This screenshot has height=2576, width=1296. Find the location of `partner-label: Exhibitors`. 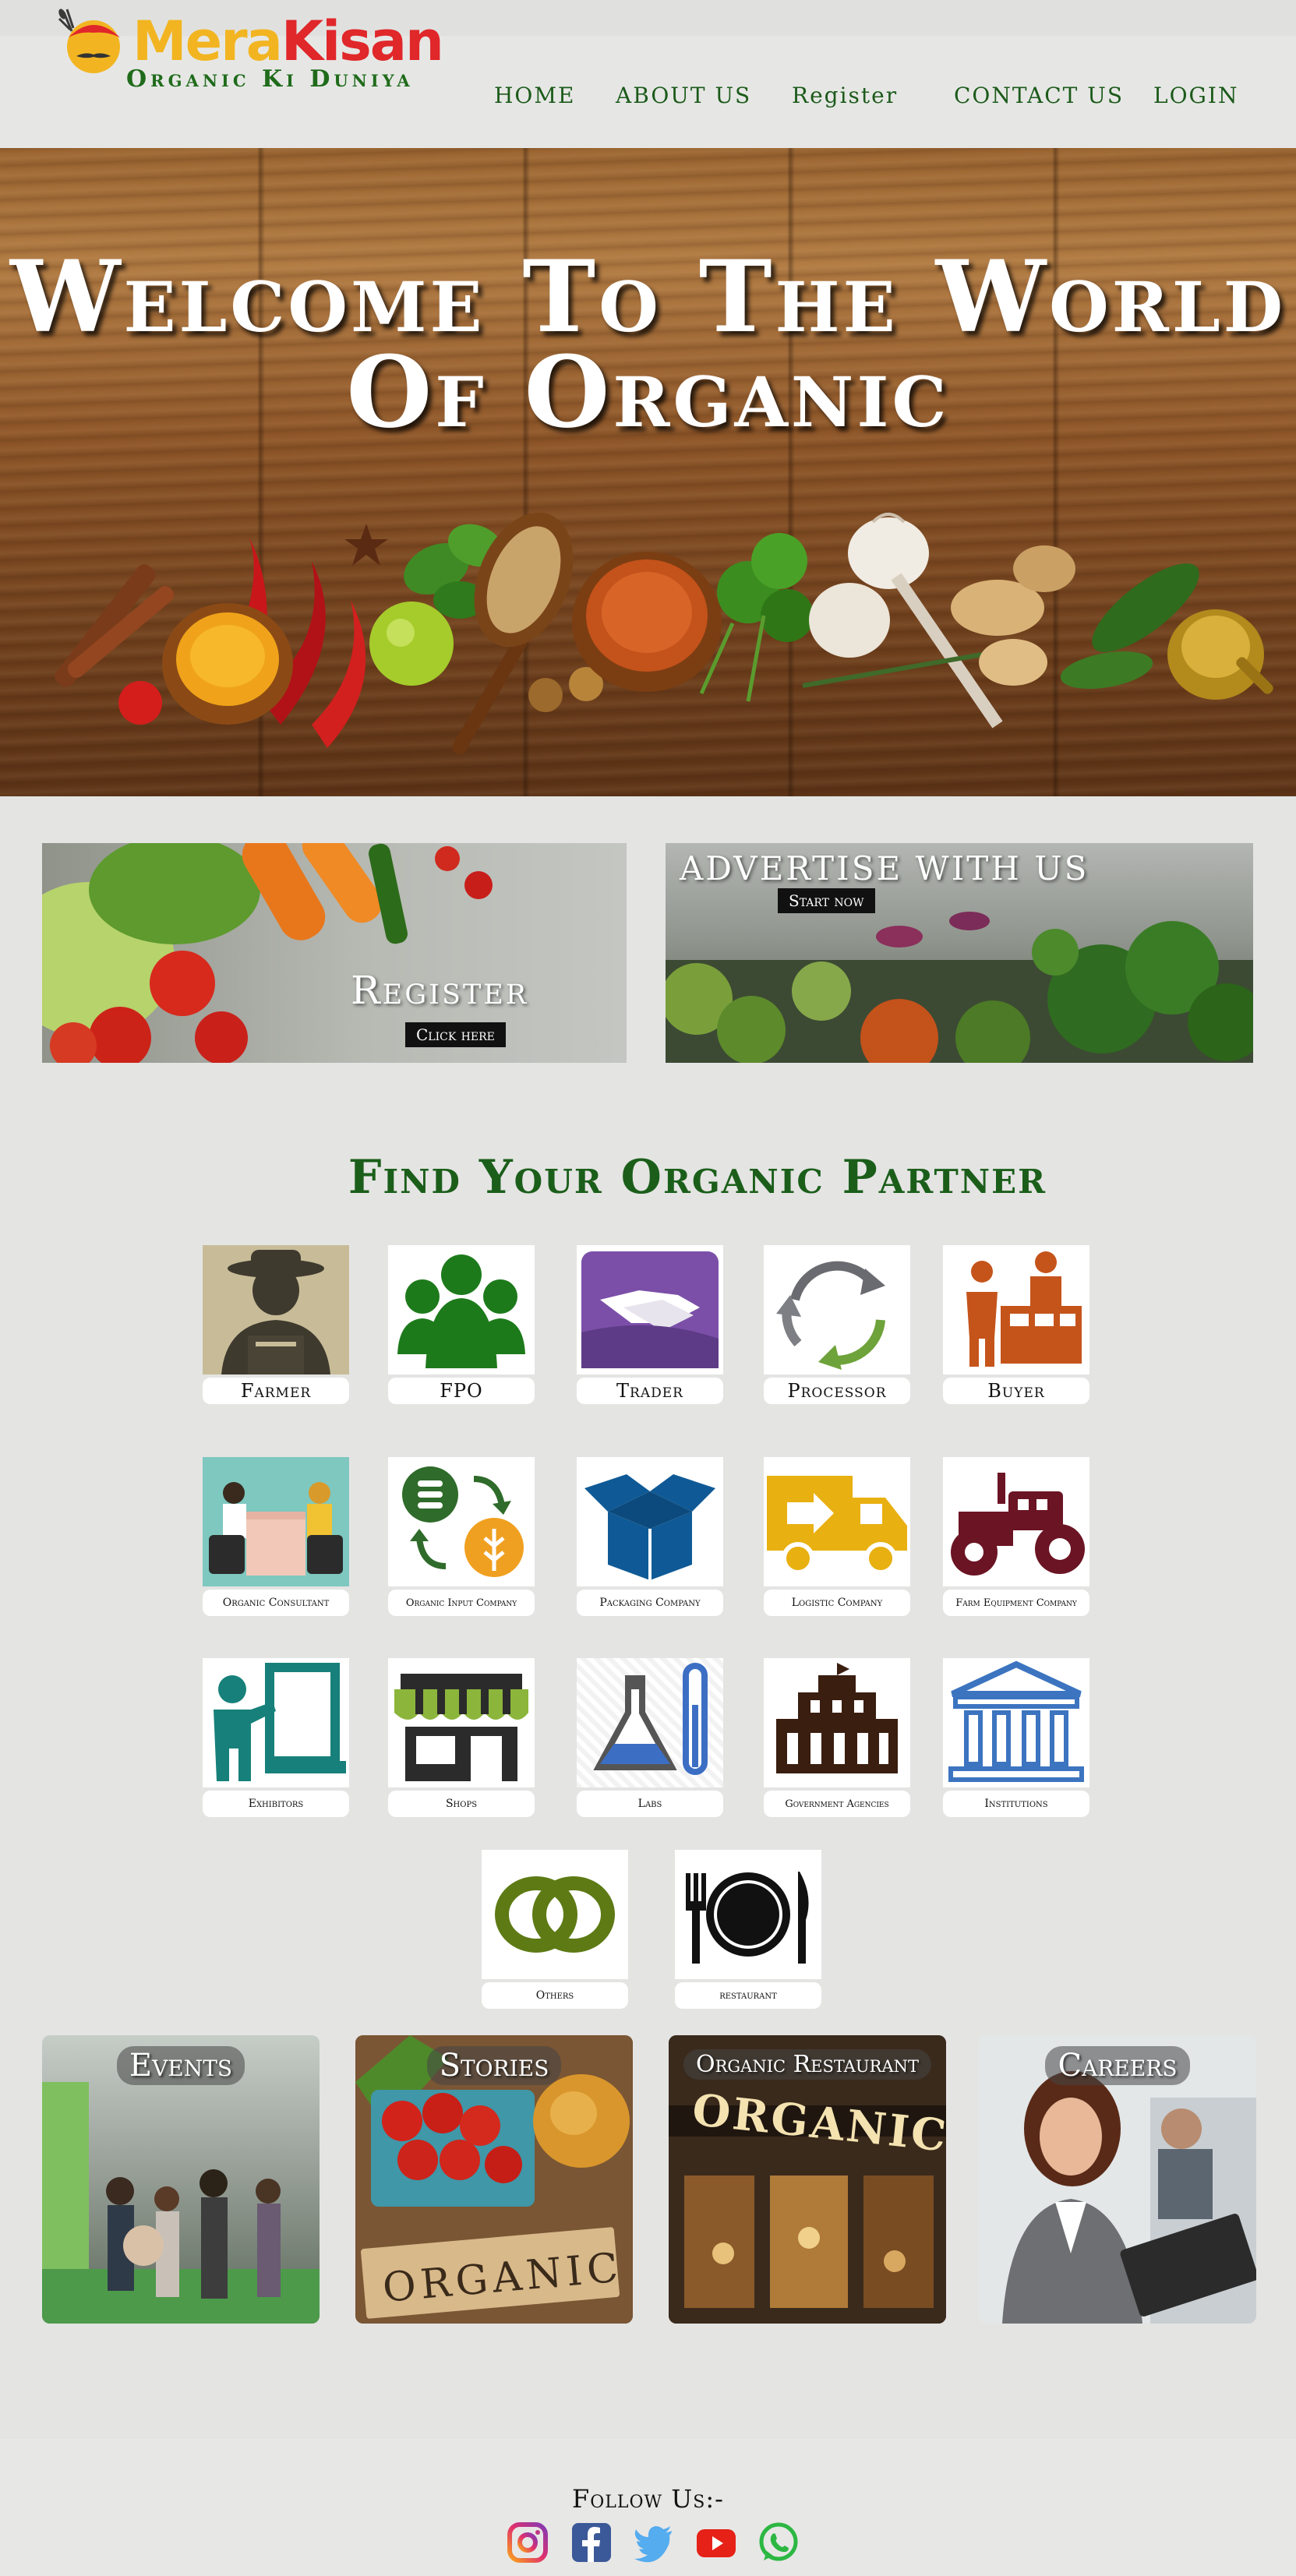

partner-label: Exhibitors is located at coordinates (276, 1804).